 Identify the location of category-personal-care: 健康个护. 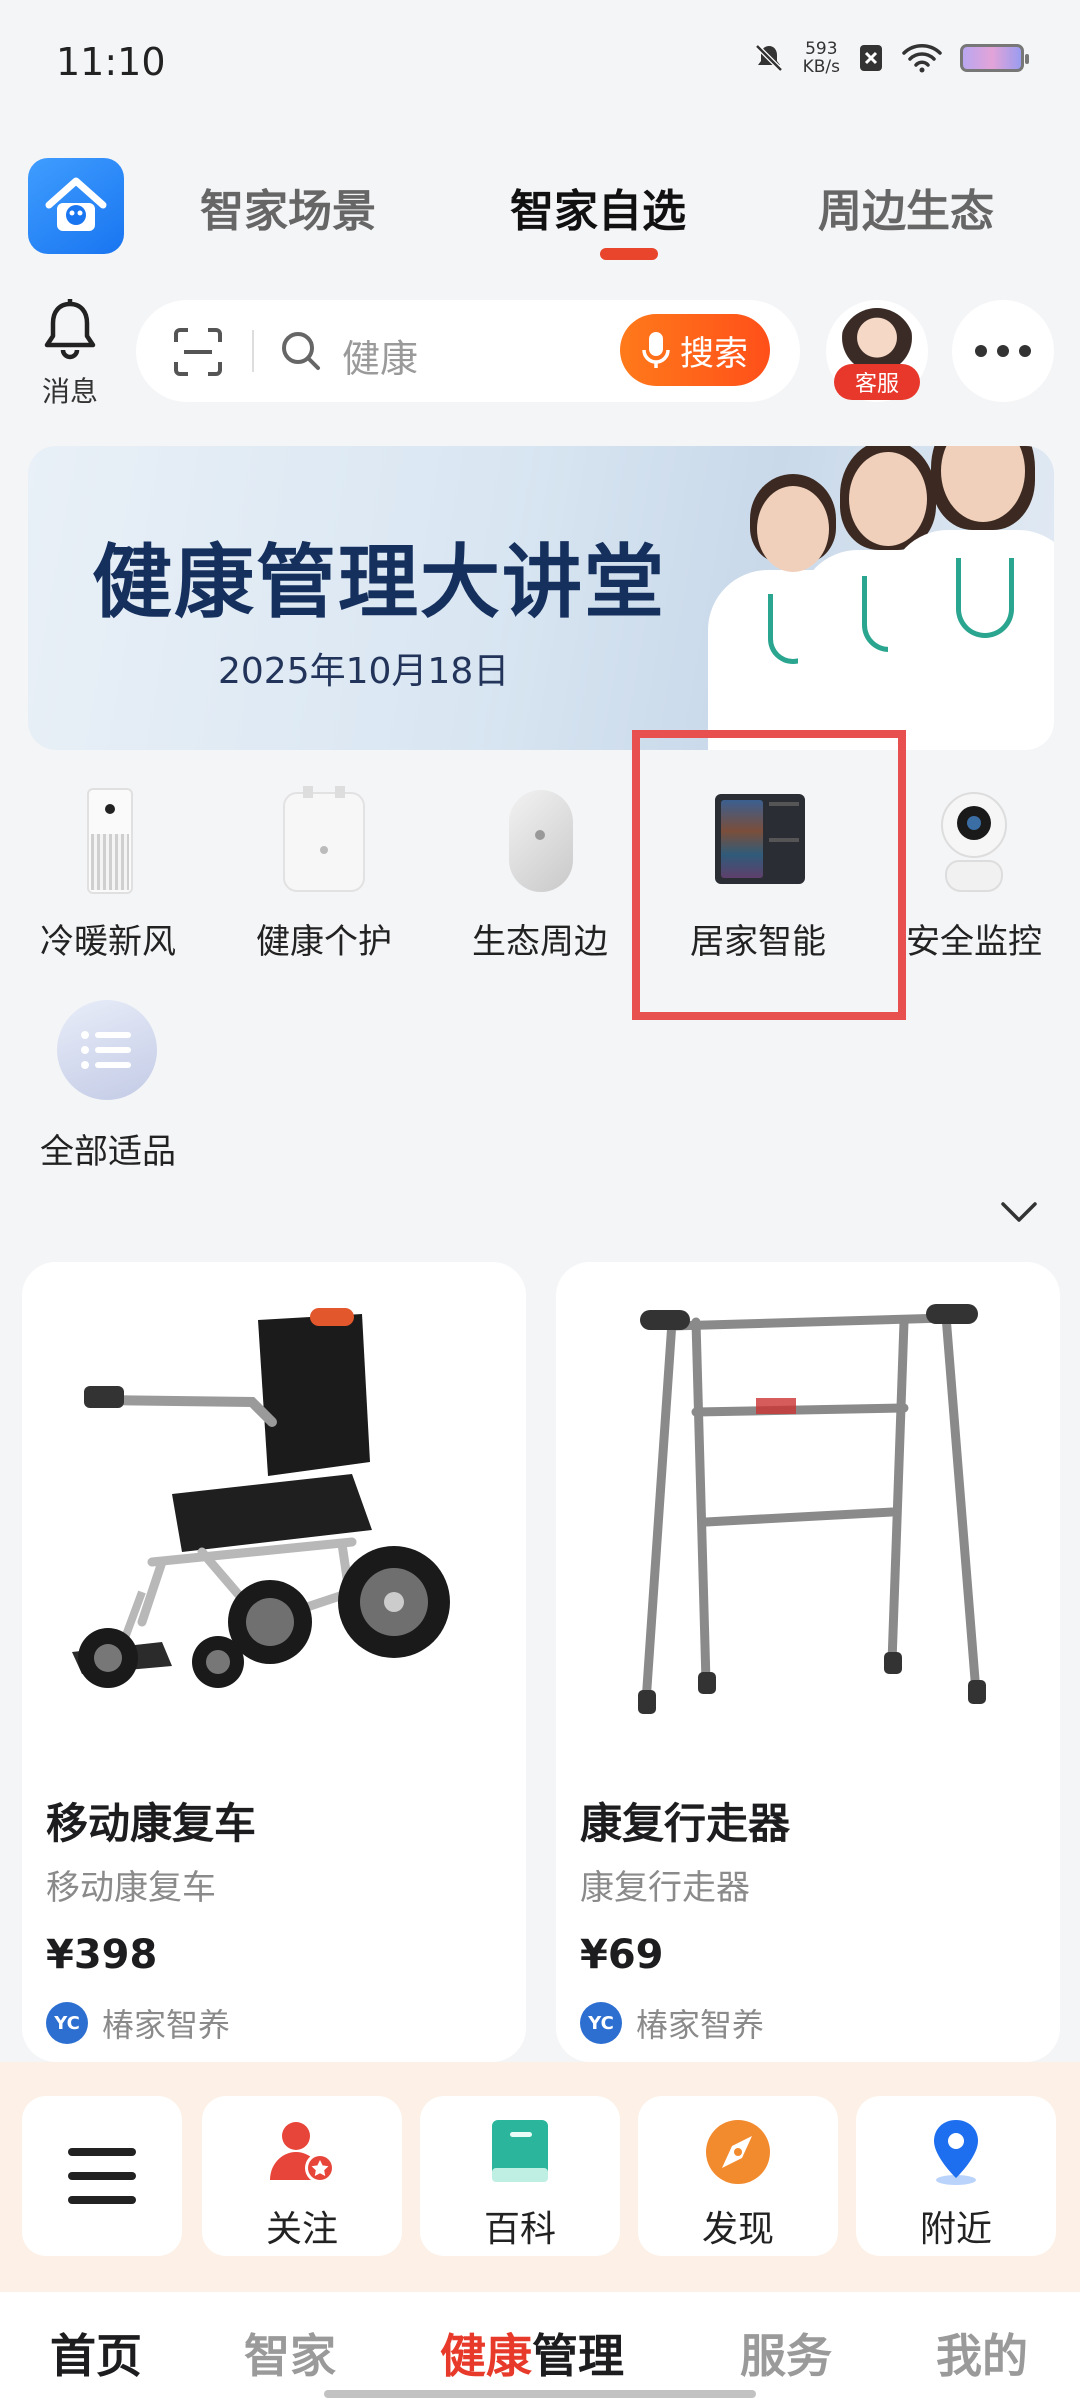
(324, 874).